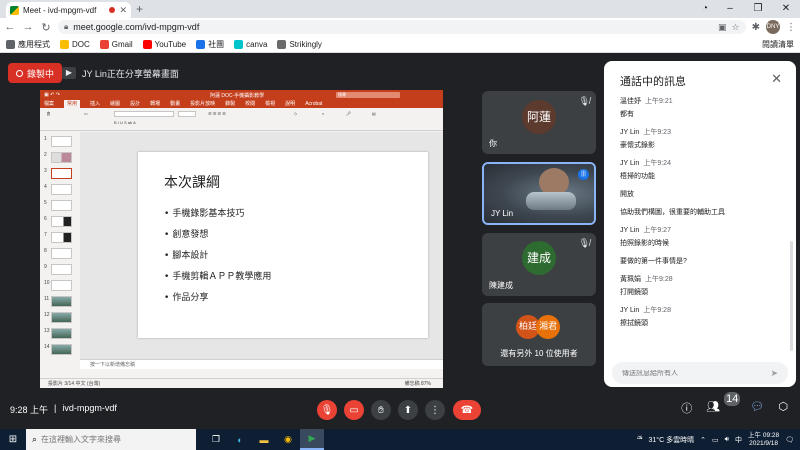 Image resolution: width=800 pixels, height=450 pixels. What do you see at coordinates (467, 410) in the screenshot?
I see `leave-call-button: ☎` at bounding box center [467, 410].